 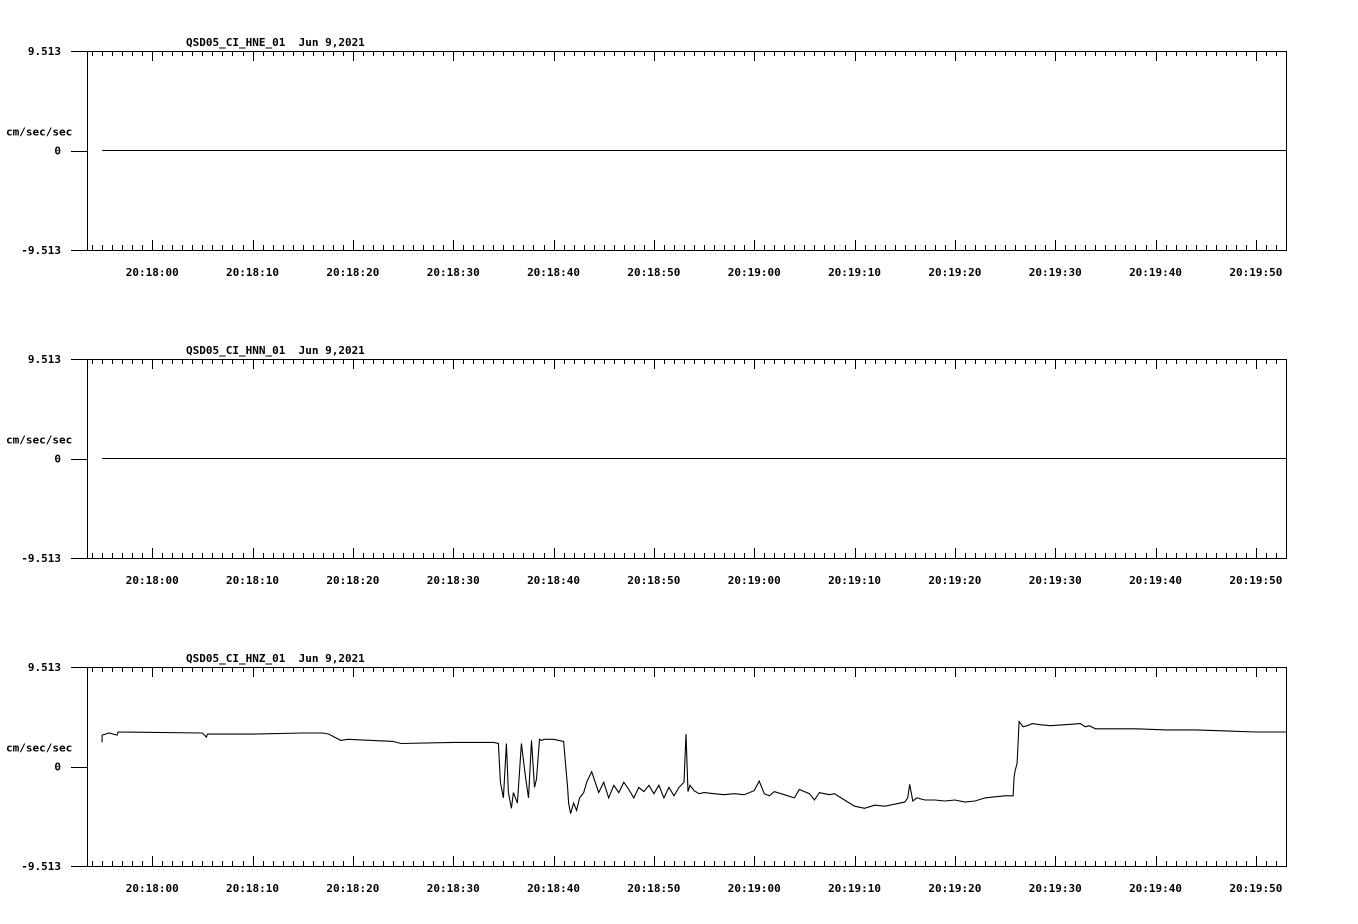 I want to click on panel-title: QSD05_CI_HNN_01 Jun 9,2021, so click(x=275, y=350).